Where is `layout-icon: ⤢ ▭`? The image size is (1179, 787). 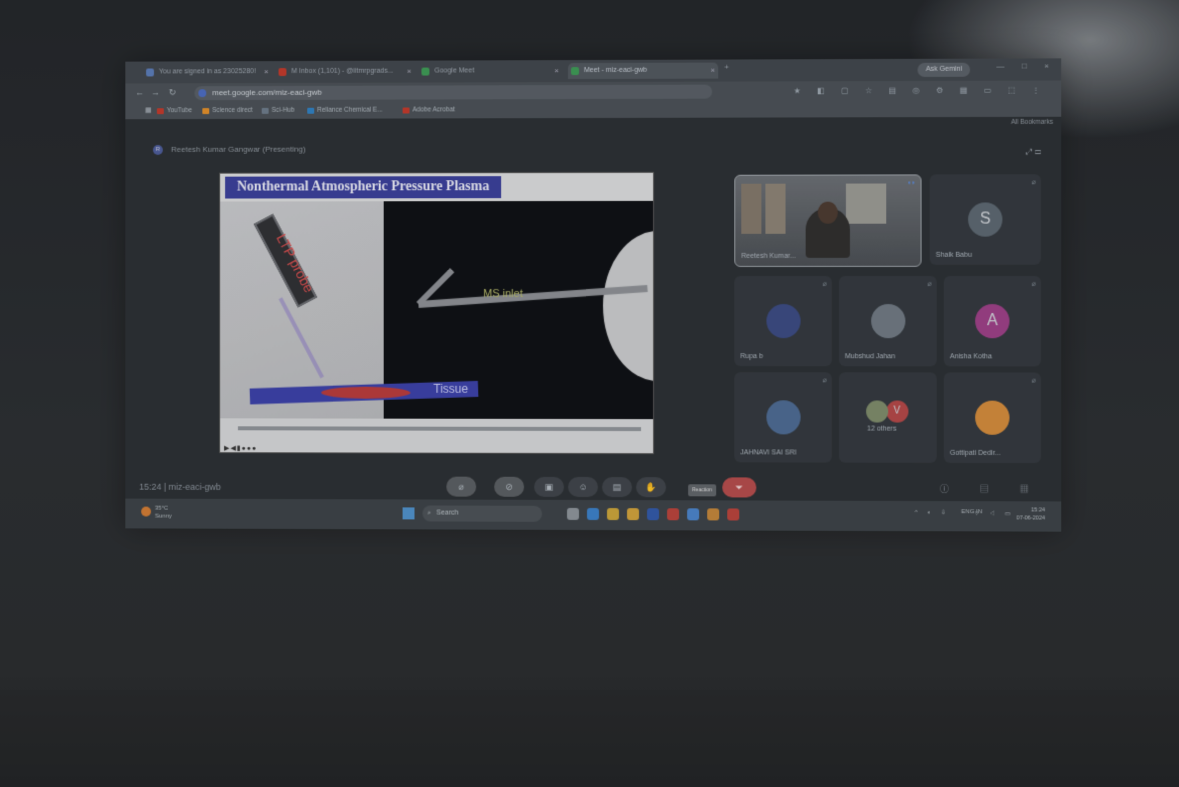 layout-icon: ⤢ ▭ is located at coordinates (1033, 152).